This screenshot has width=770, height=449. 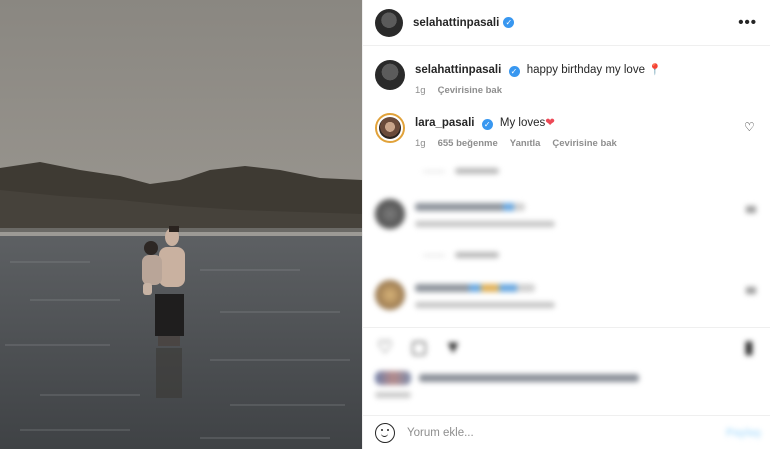 I want to click on comment-author-username: lara_pasali, so click(x=444, y=123).